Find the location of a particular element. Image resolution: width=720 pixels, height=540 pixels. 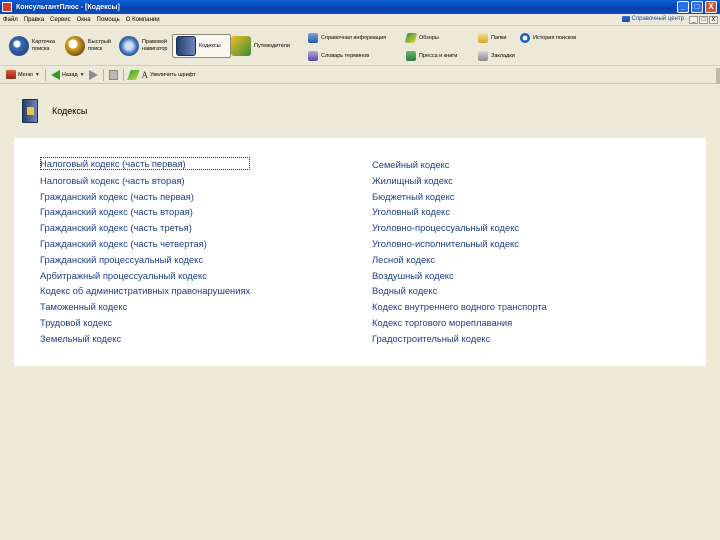

codes-label: Кодексы is located at coordinates (210, 45).